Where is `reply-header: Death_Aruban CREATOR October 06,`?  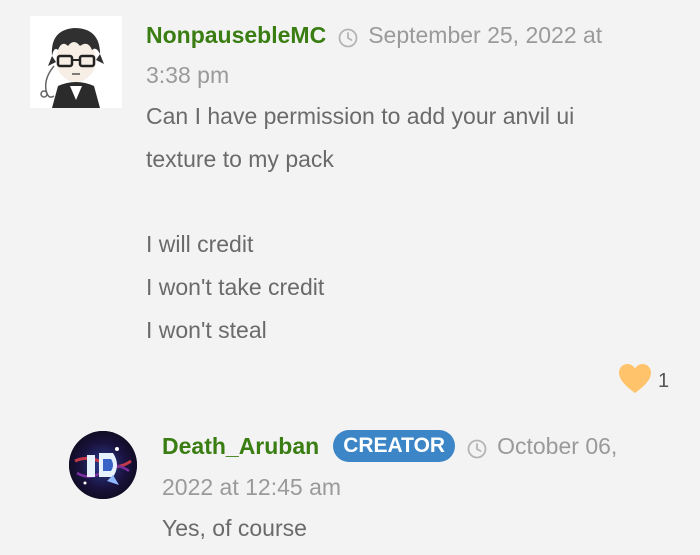 reply-header: Death_Aruban CREATOR October 06, is located at coordinates (390, 446).